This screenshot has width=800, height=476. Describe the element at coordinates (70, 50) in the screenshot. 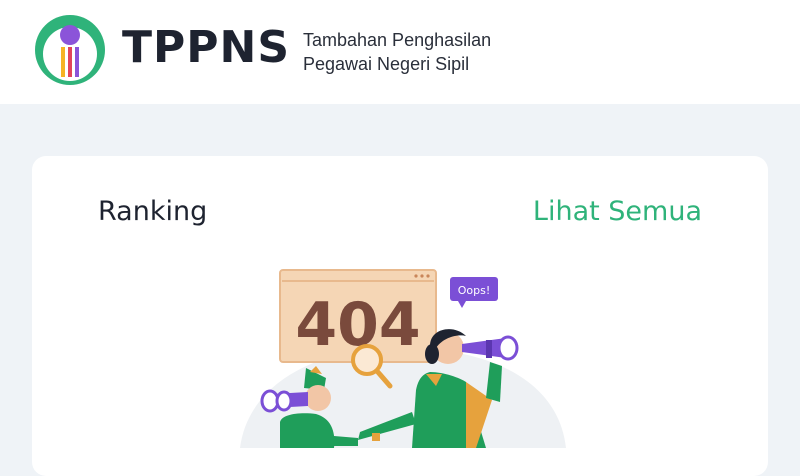

I see `tppns-logo-icon` at that location.